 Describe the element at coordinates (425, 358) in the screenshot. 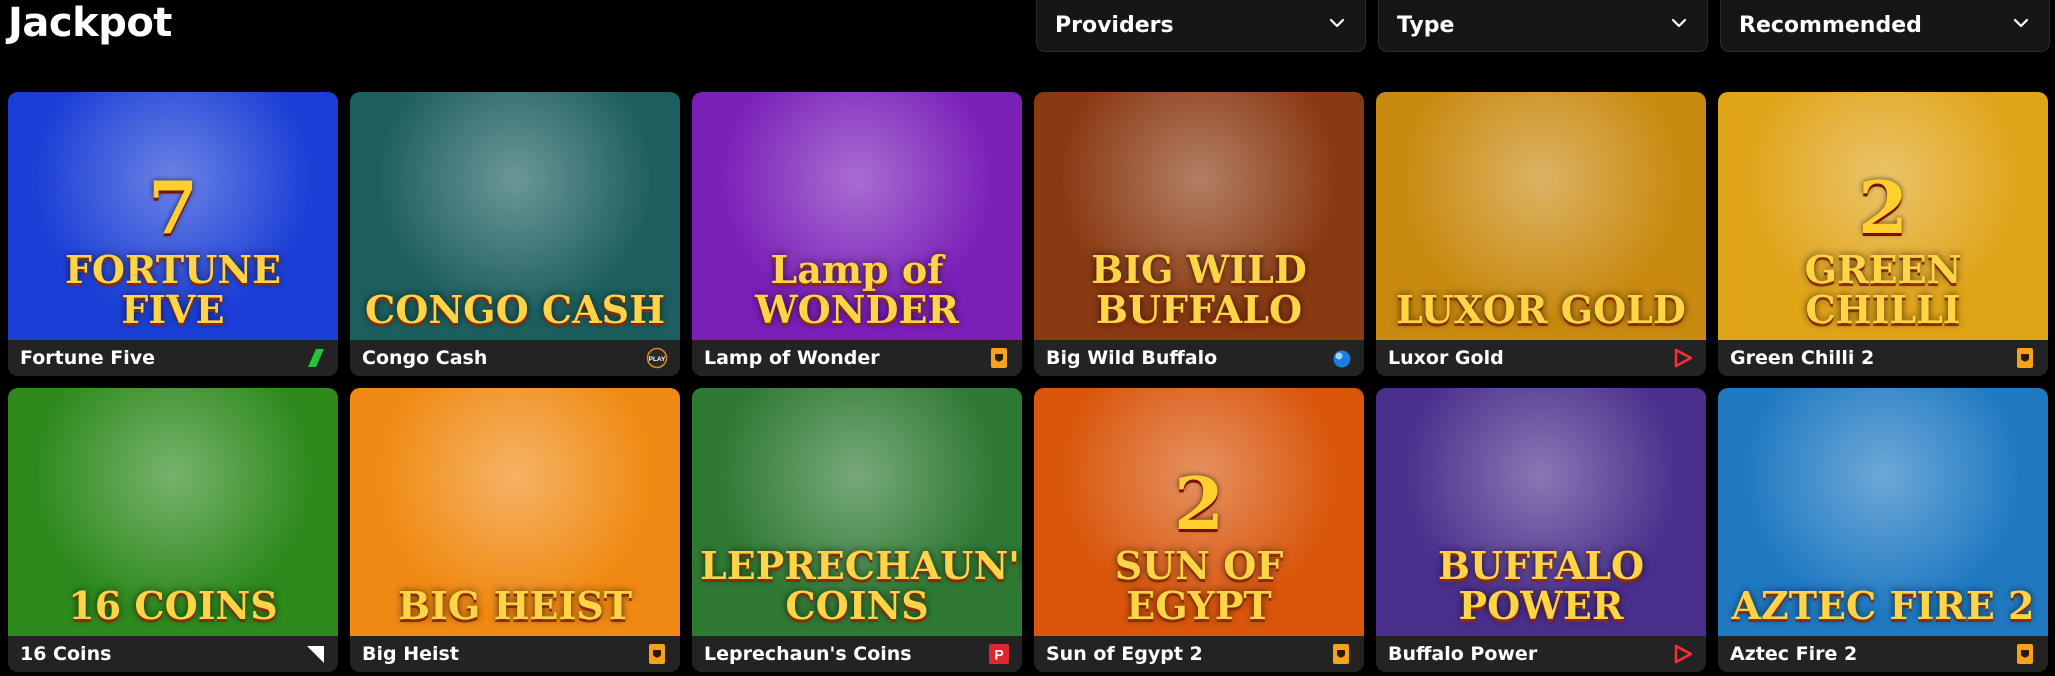

I see `game-name: Congo Cash` at that location.